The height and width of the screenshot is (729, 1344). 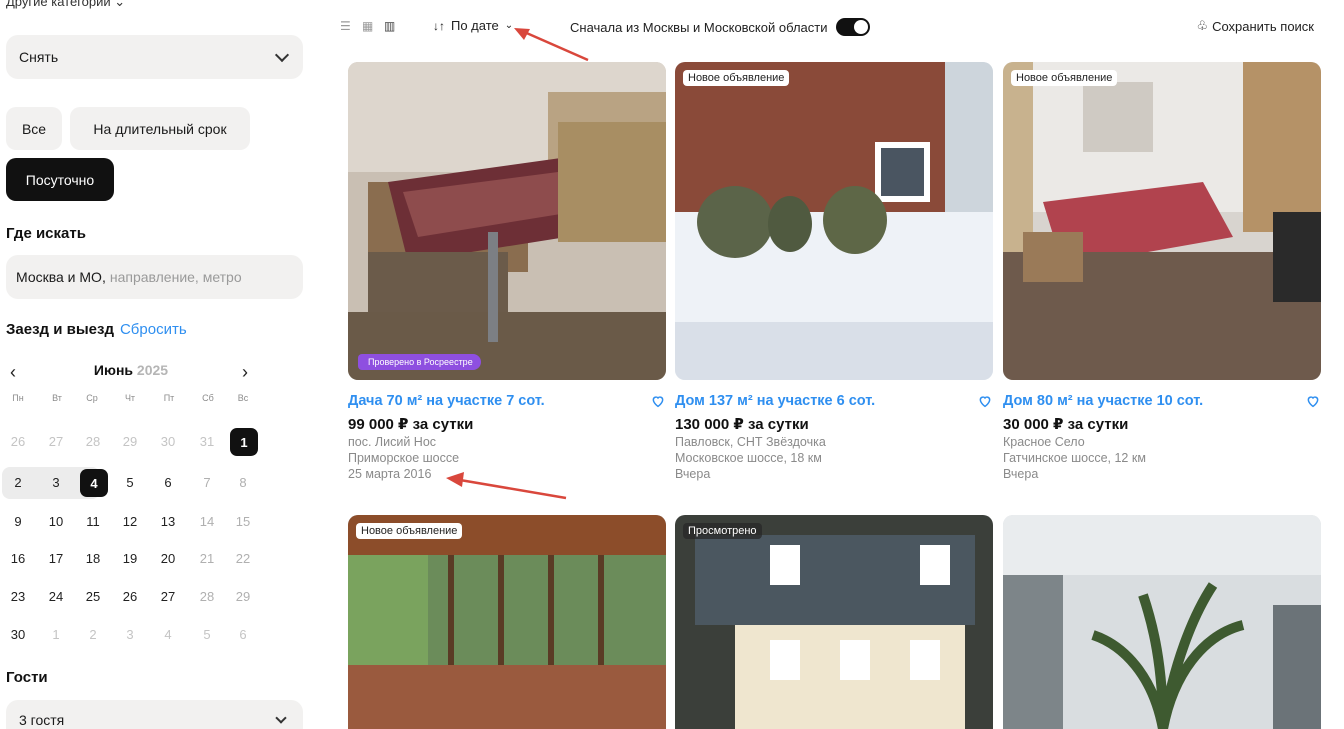 What do you see at coordinates (243, 558) in the screenshot?
I see `calendar-day: 22` at bounding box center [243, 558].